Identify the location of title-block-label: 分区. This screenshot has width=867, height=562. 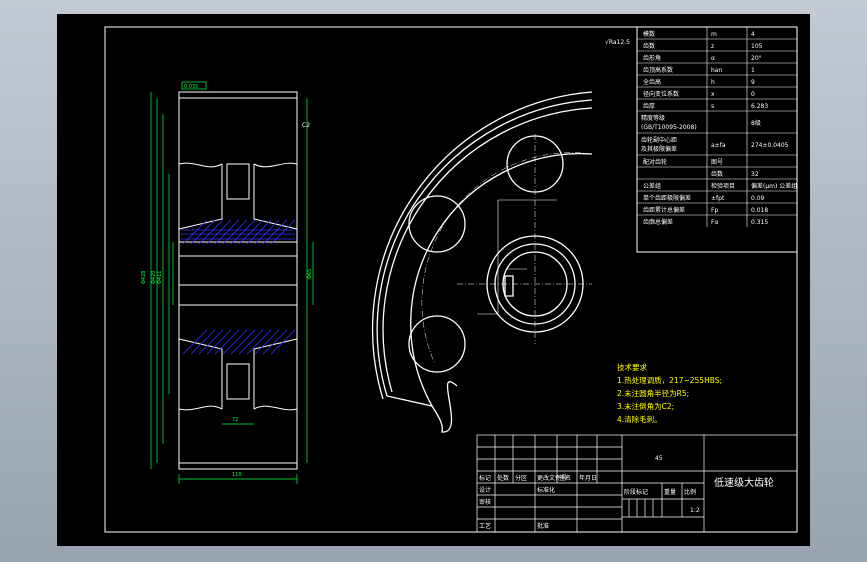
(521, 478).